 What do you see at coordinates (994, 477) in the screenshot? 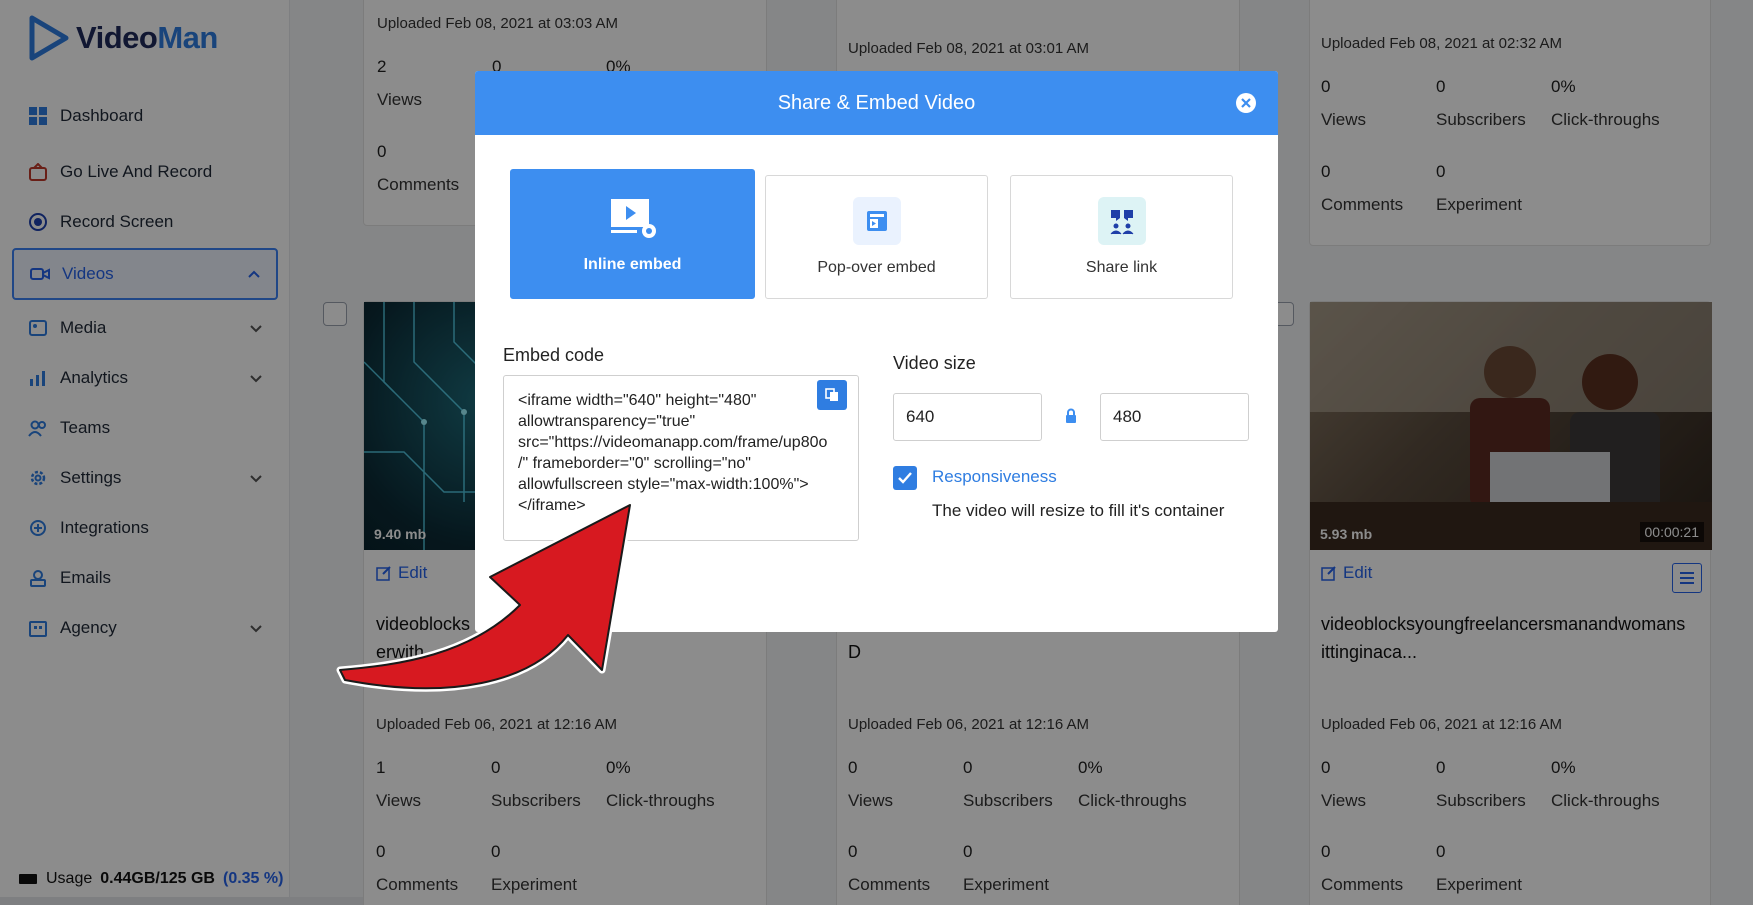
I see `responsiveness-label: Responsiveness` at bounding box center [994, 477].